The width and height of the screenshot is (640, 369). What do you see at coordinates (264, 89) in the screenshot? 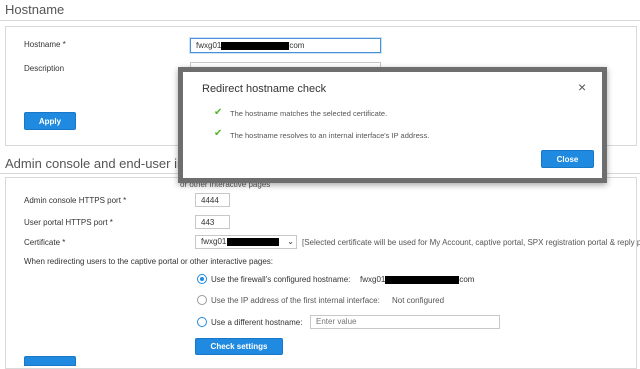
I see `modal-title: Redirect hostname check` at bounding box center [264, 89].